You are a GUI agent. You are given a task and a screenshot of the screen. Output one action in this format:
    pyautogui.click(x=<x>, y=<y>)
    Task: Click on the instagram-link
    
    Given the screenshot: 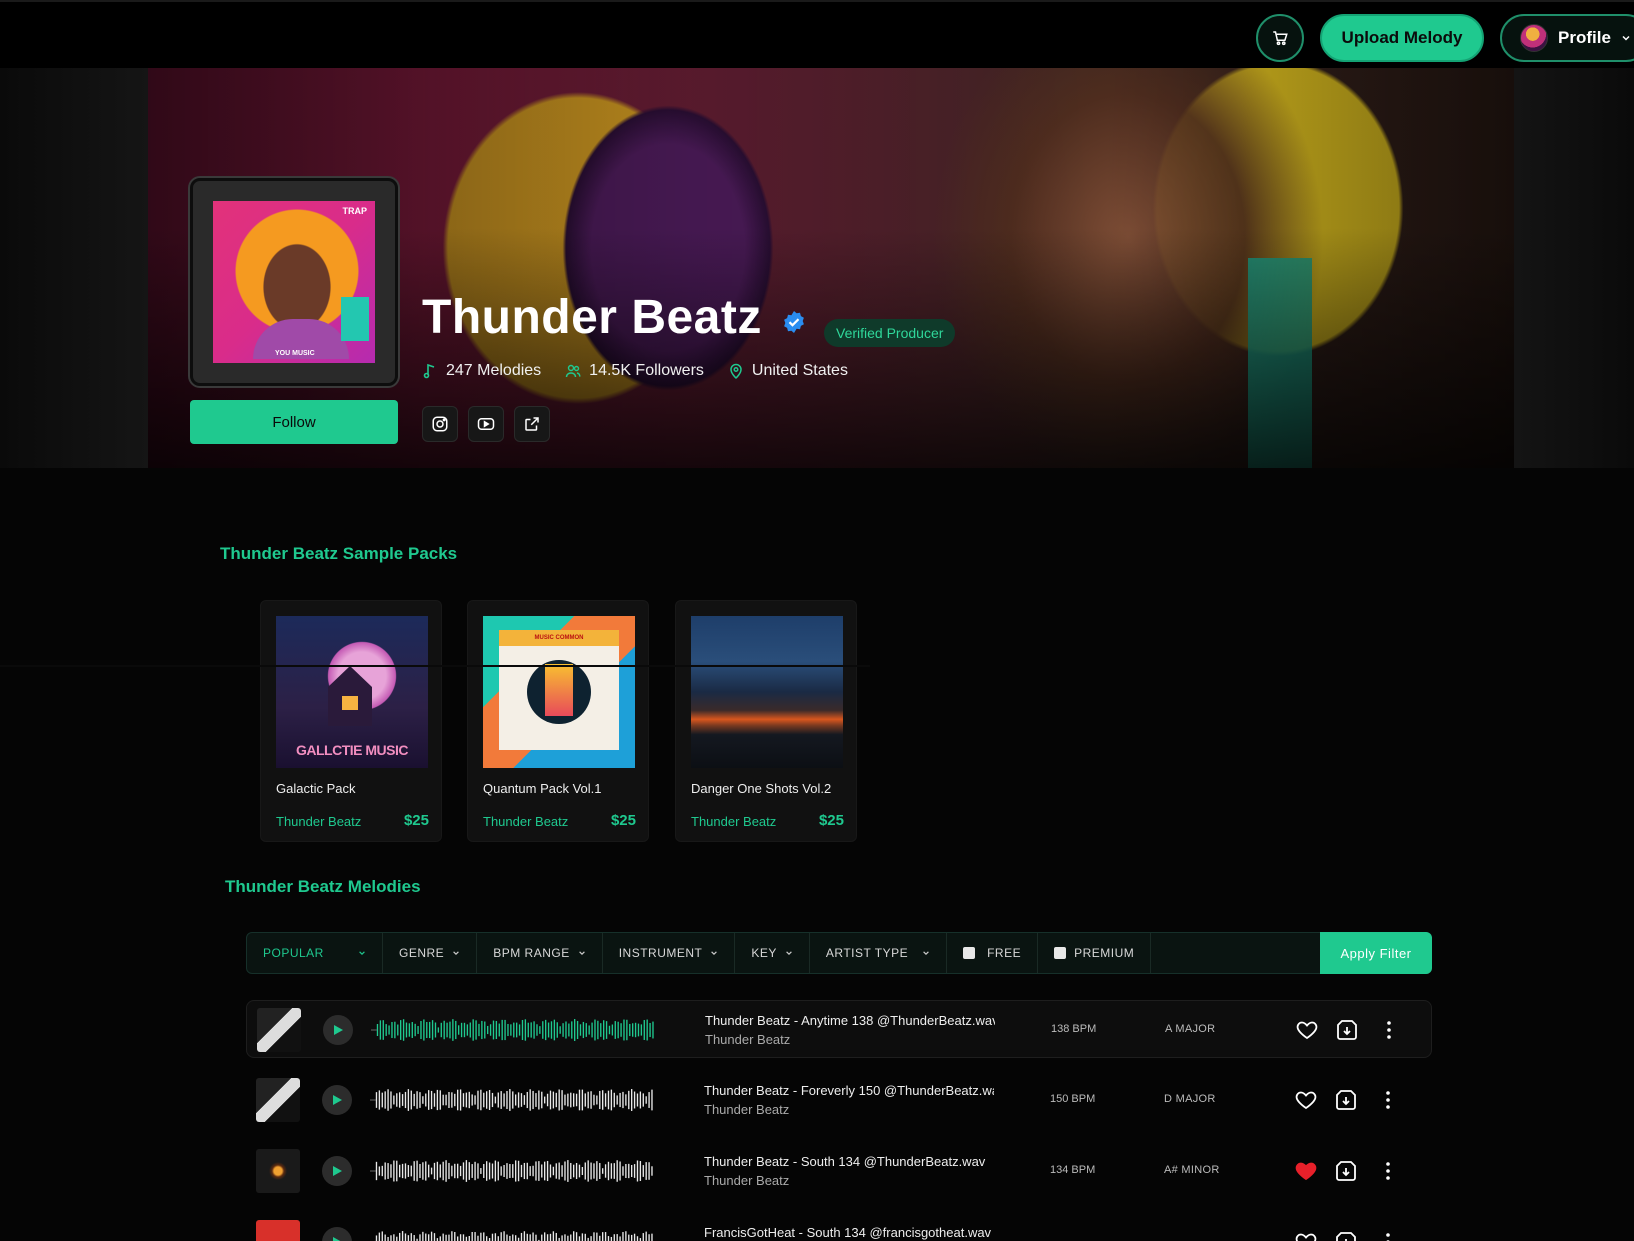 What is the action you would take?
    pyautogui.click(x=440, y=424)
    